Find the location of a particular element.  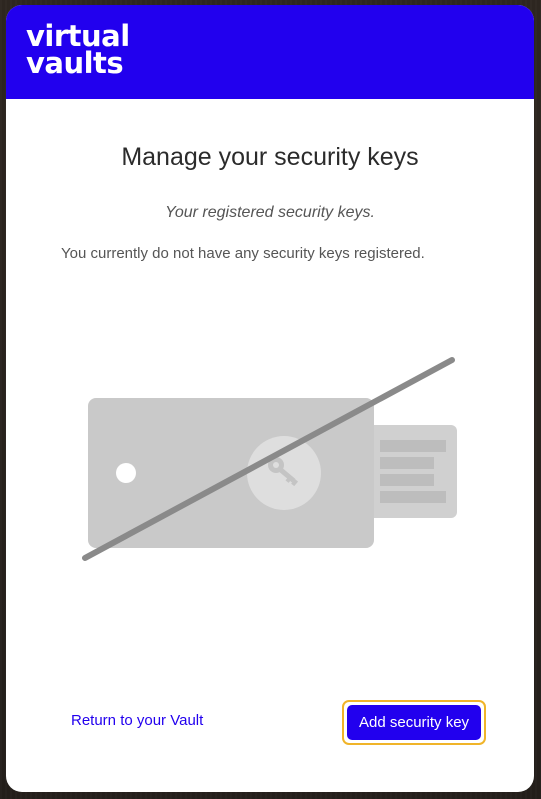

add-button-focus-ring: Add security key is located at coordinates (414, 722).